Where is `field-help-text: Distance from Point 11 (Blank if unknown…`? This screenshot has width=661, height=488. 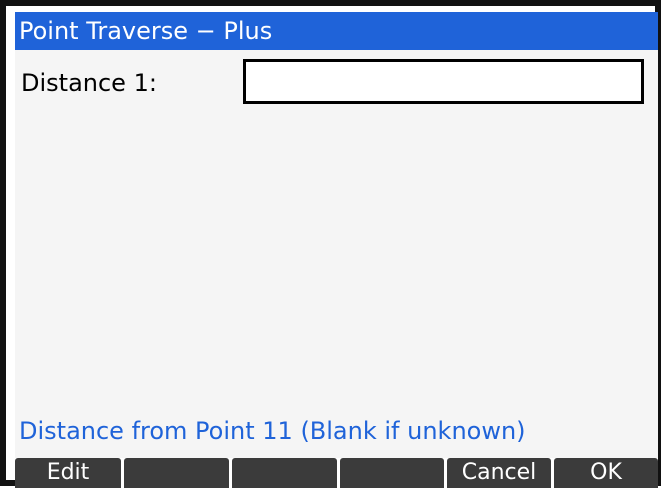
field-help-text: Distance from Point 11 (Blank if unknown… is located at coordinates (272, 431).